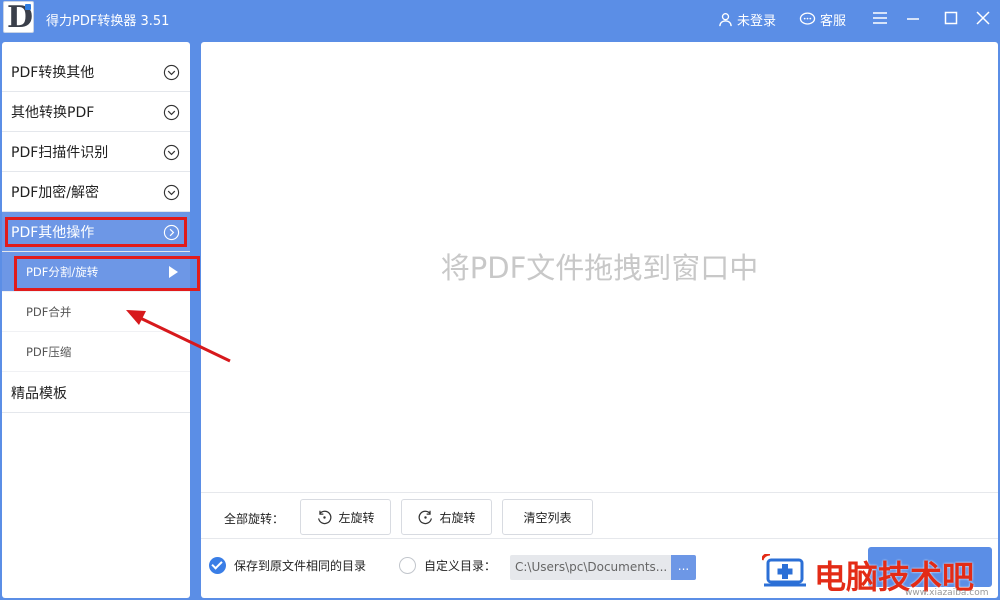 This screenshot has width=1000, height=600. Describe the element at coordinates (599, 515) in the screenshot. I see `rotate-toolbar: 全部旋转： 左旋转 右旋转 清空列表` at that location.